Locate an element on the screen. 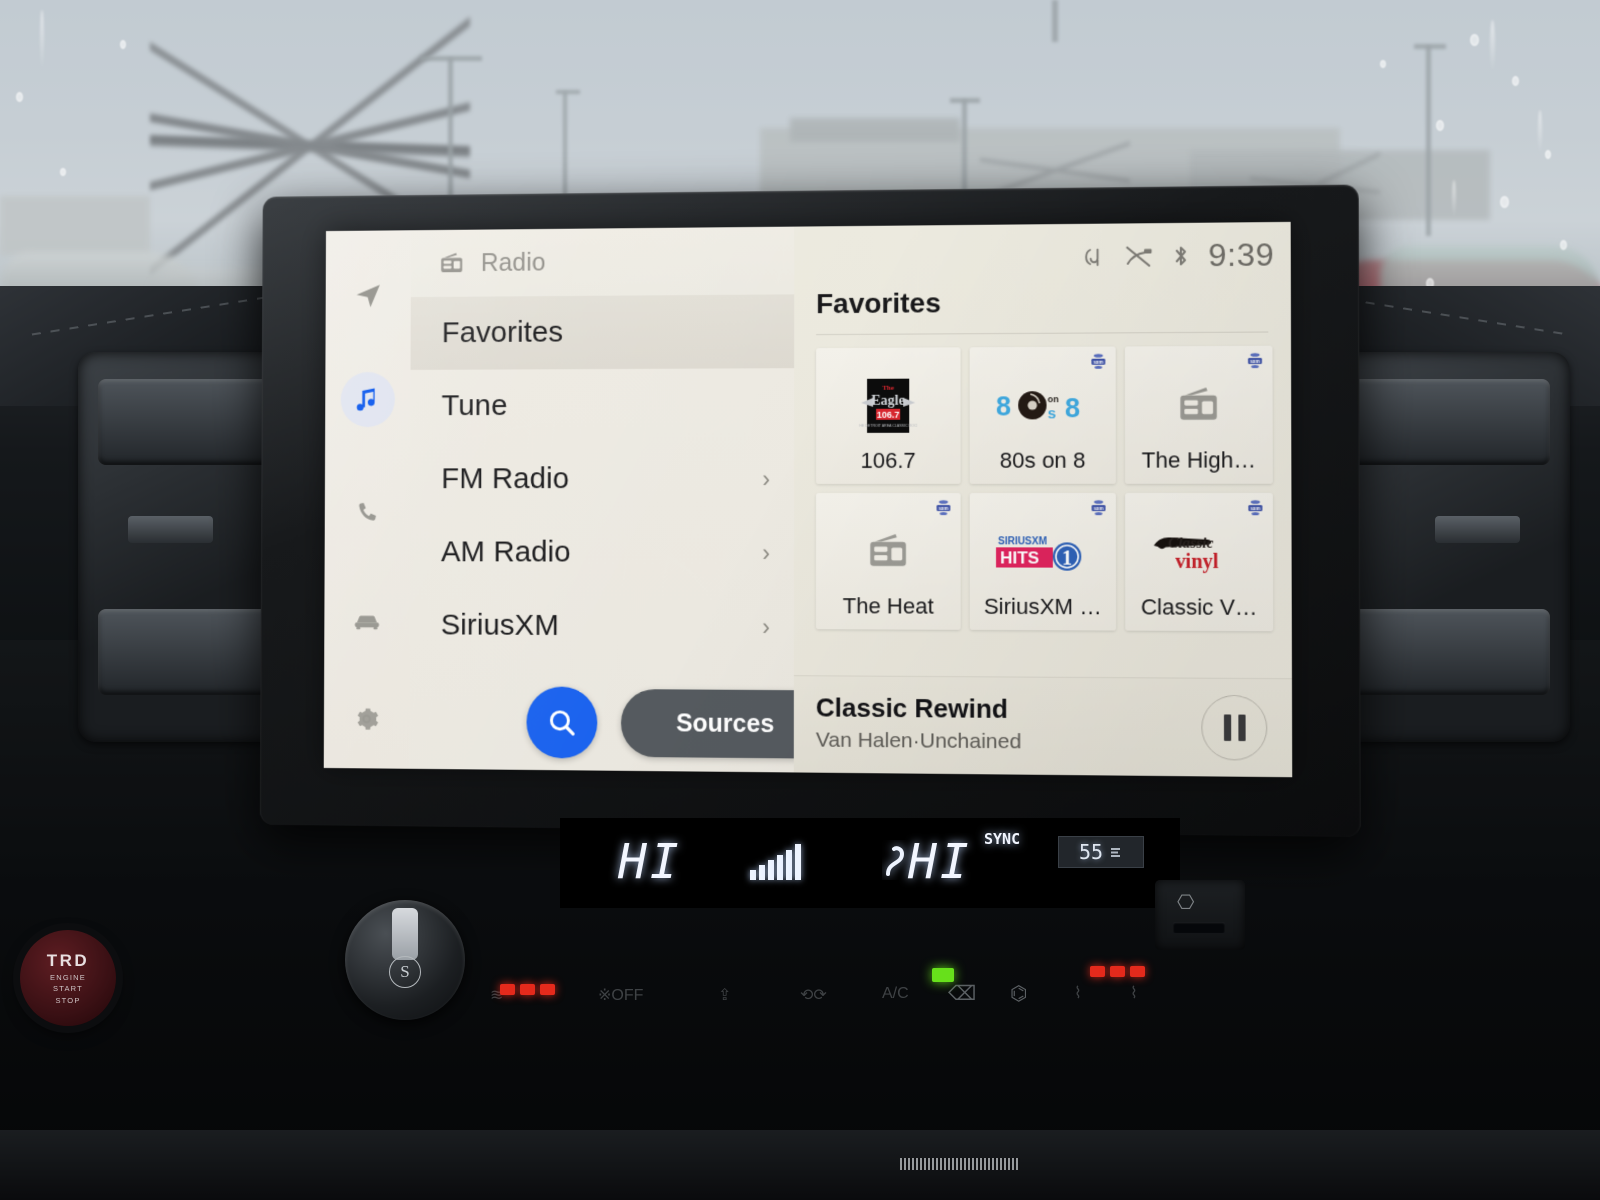  svg-text: Eagle is located at coordinates (888, 400).